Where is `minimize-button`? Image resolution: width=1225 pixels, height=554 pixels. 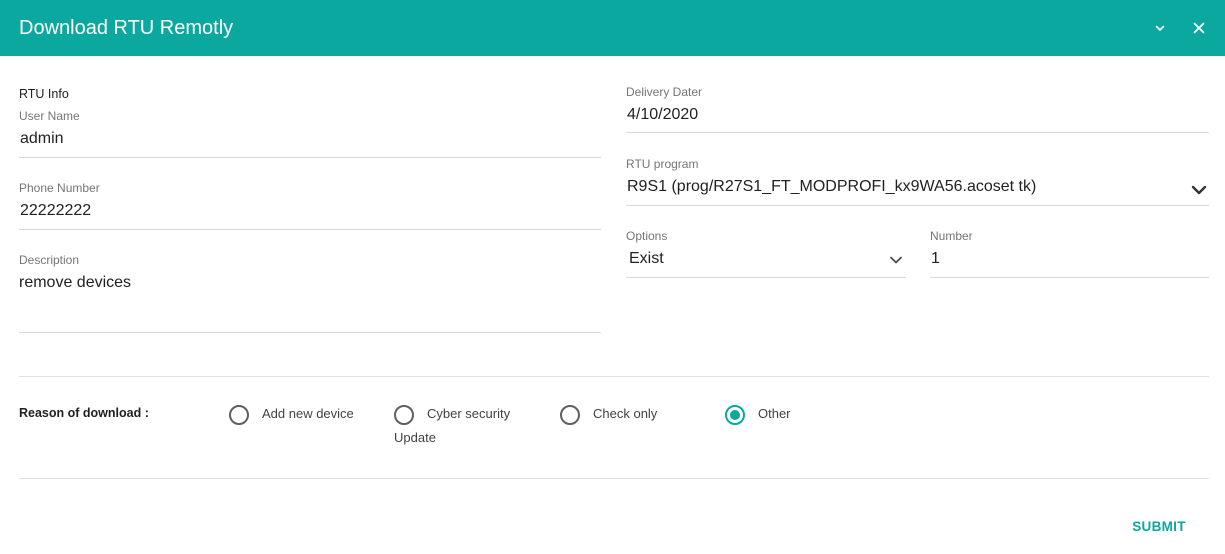
minimize-button is located at coordinates (1160, 28).